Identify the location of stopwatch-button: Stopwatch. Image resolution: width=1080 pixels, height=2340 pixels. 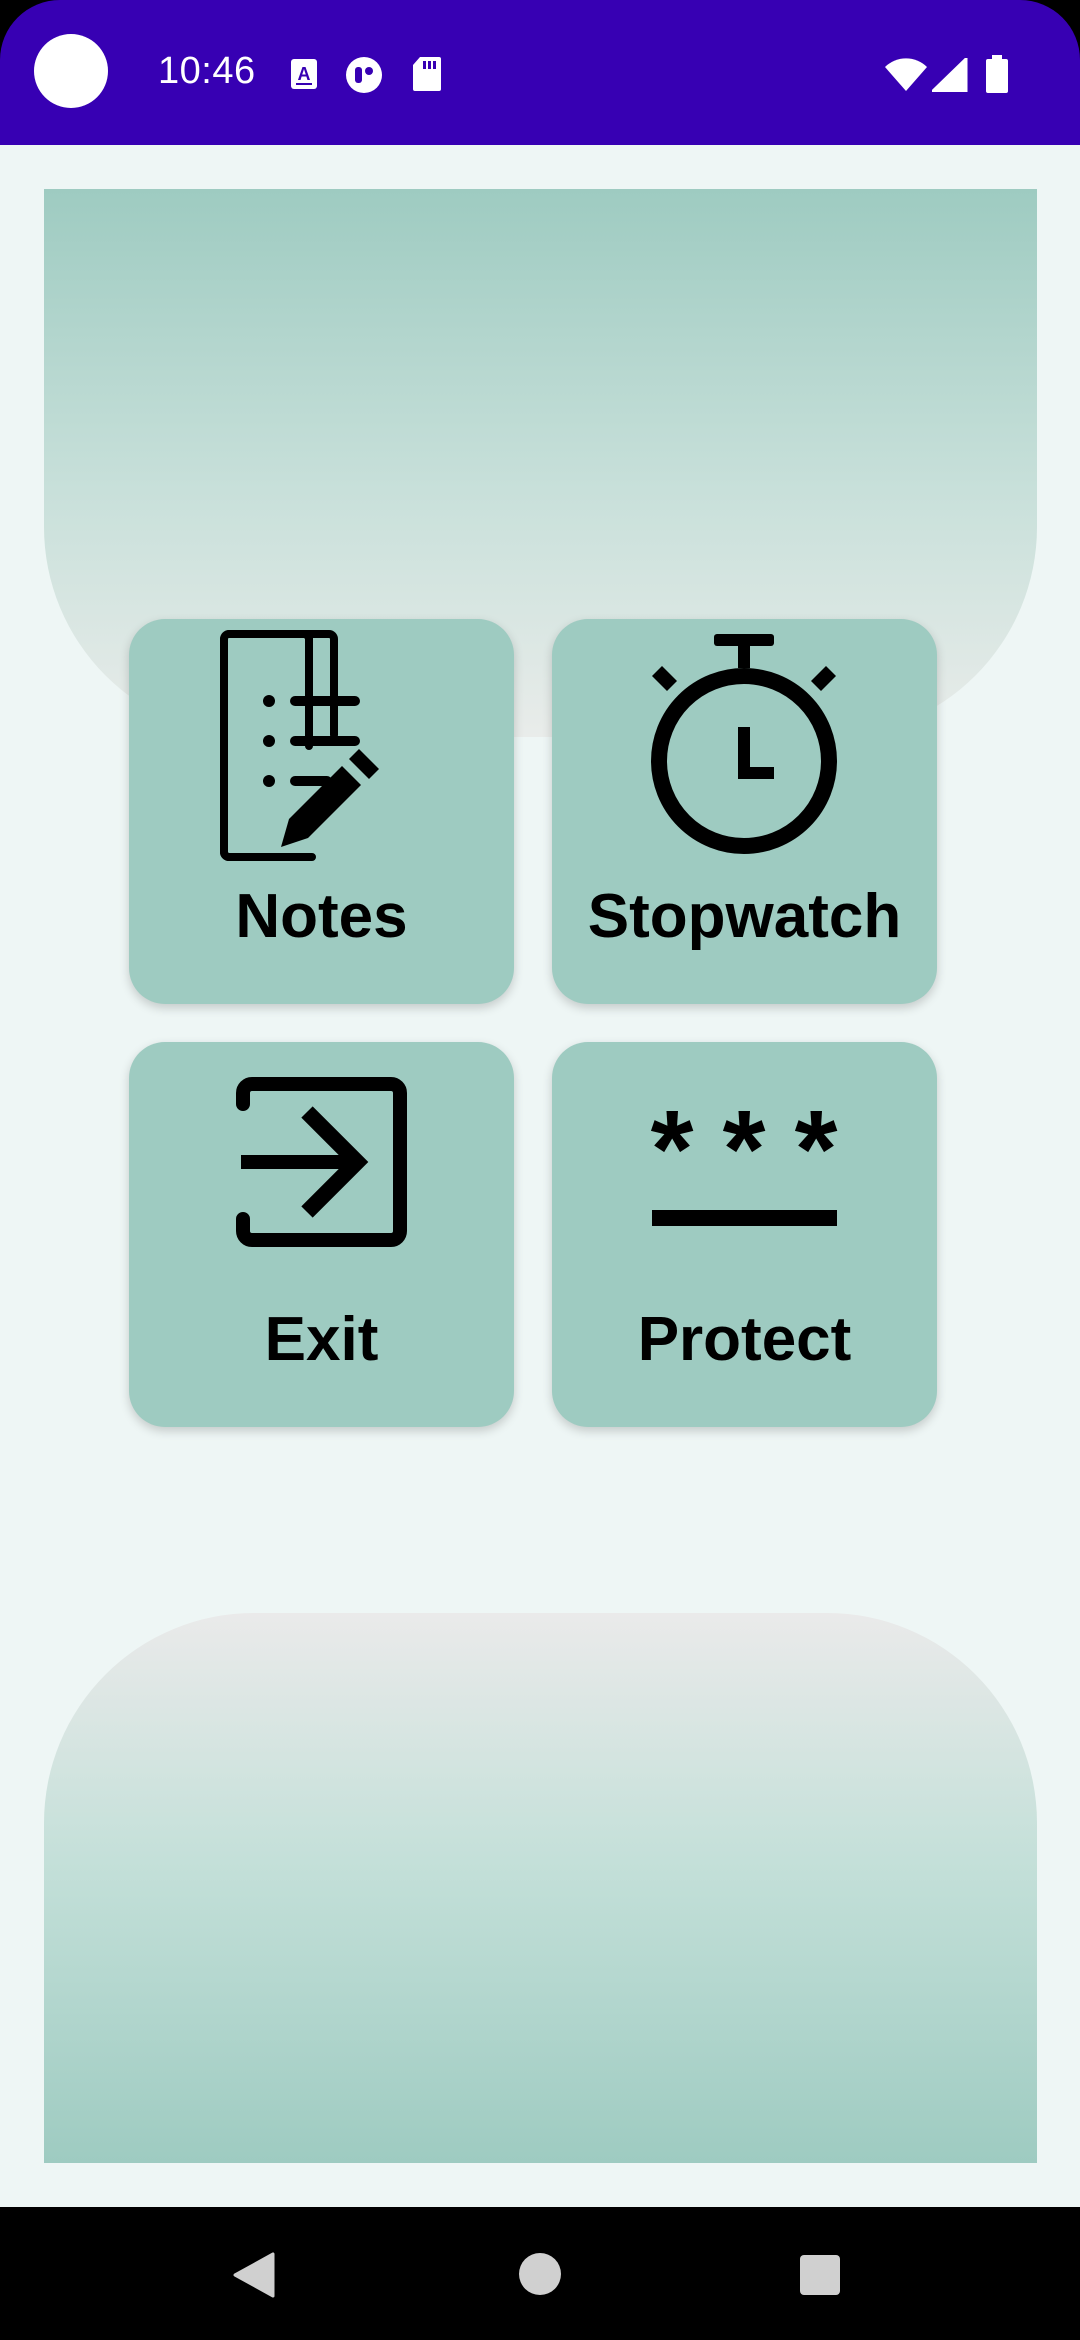
(744, 811).